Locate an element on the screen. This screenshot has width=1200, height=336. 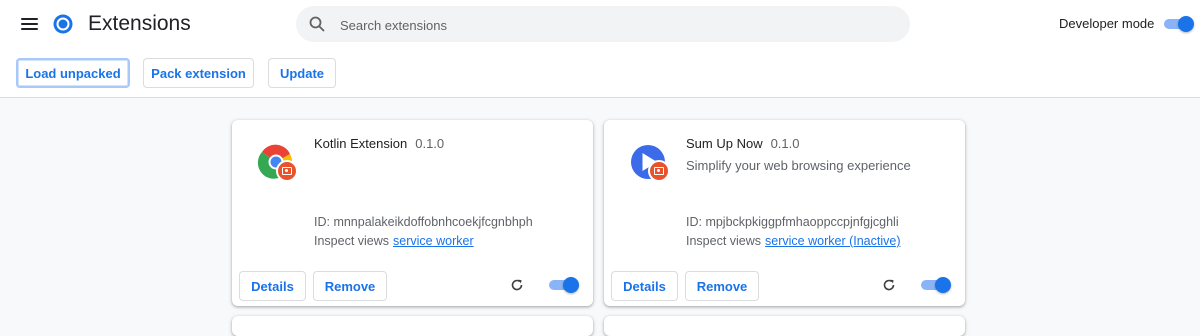
inspect-views: Inspect views service worker is located at coordinates (394, 241).